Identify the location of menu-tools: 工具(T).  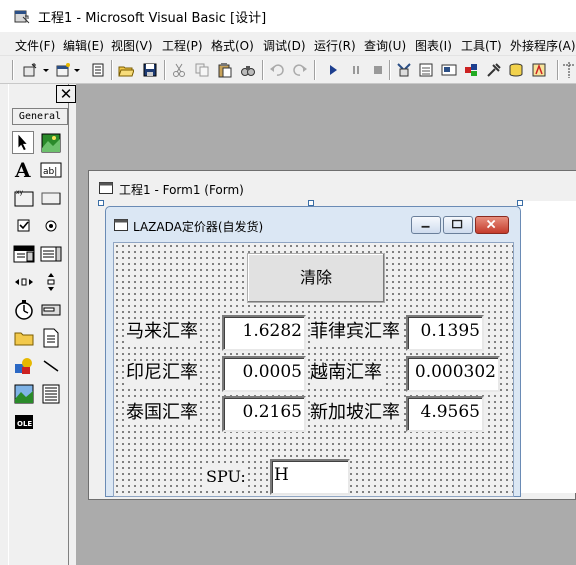
(481, 45).